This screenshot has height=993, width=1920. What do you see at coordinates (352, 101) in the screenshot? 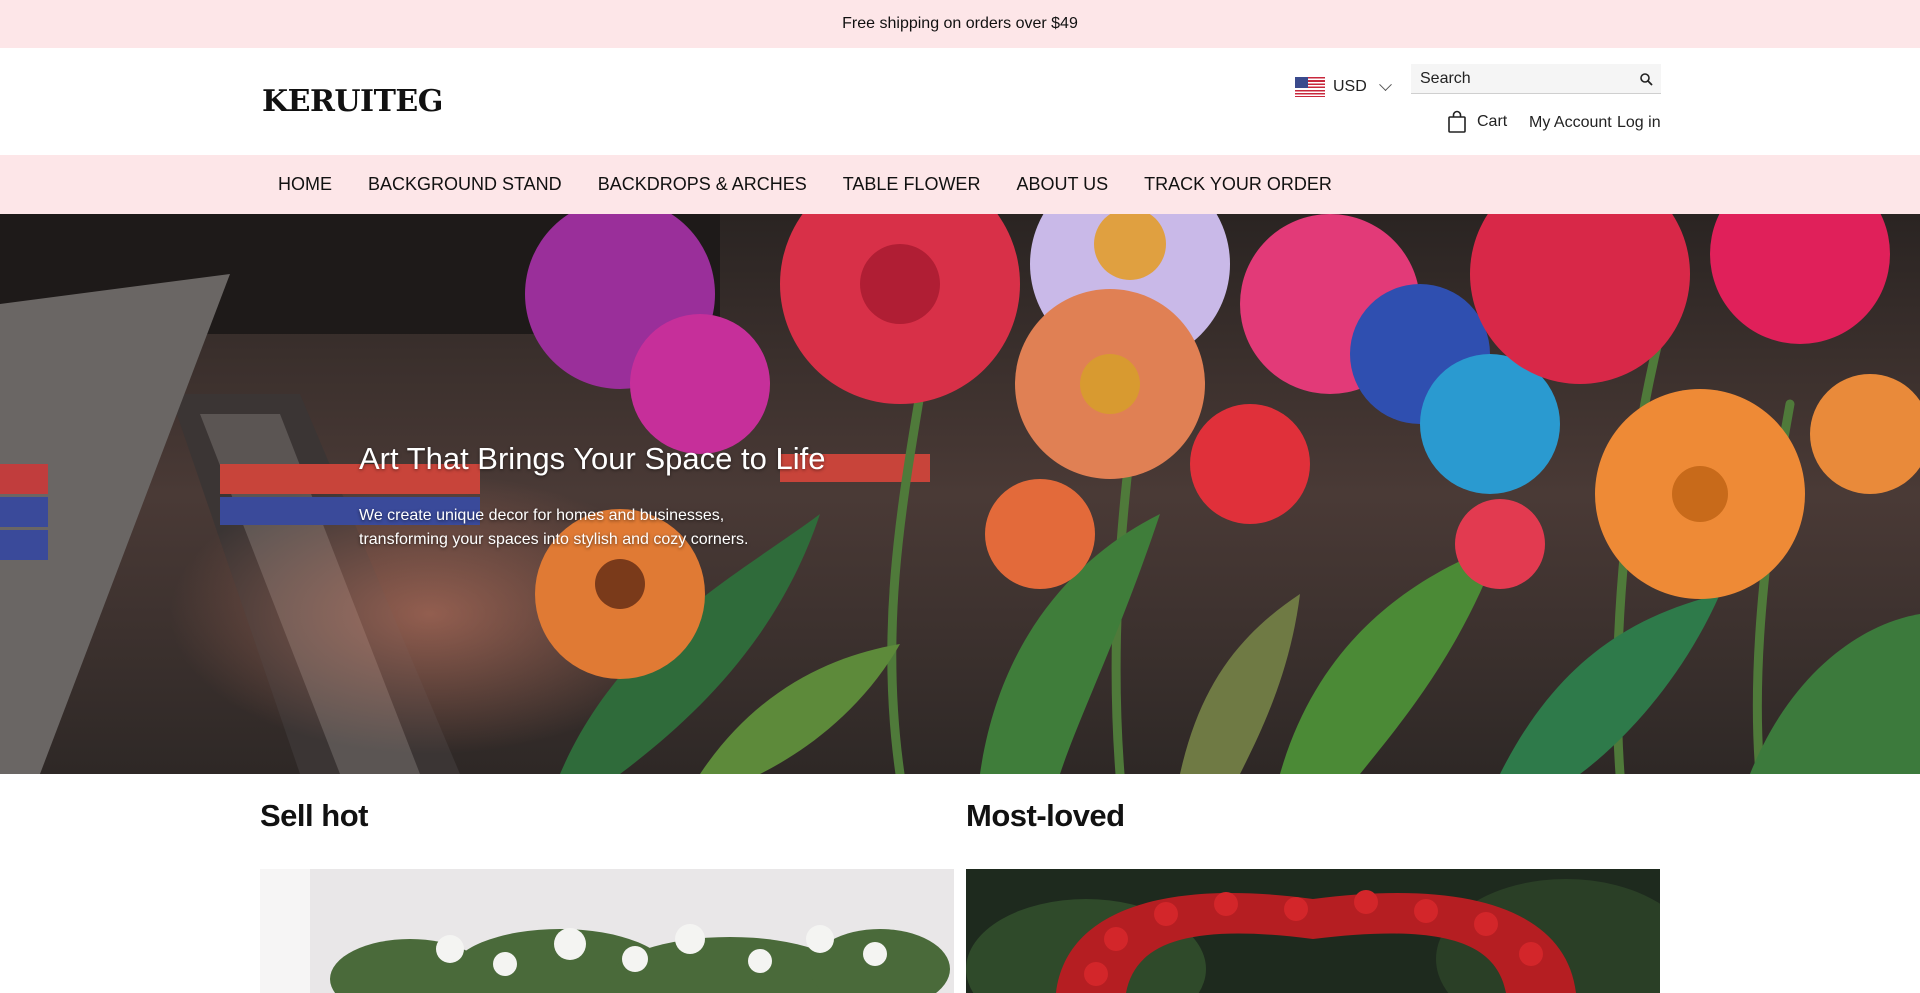
I see `site-logo: KERUITEG` at bounding box center [352, 101].